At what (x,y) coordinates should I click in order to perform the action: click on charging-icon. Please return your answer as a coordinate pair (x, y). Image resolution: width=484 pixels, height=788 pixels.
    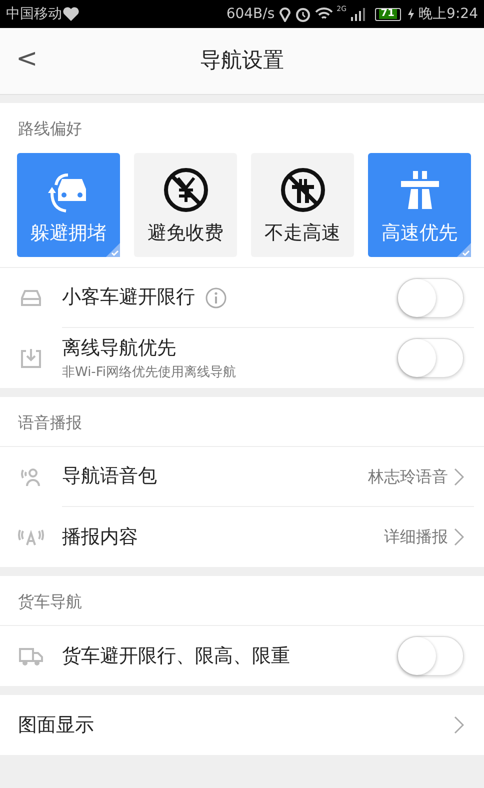
    Looking at the image, I should click on (410, 14).